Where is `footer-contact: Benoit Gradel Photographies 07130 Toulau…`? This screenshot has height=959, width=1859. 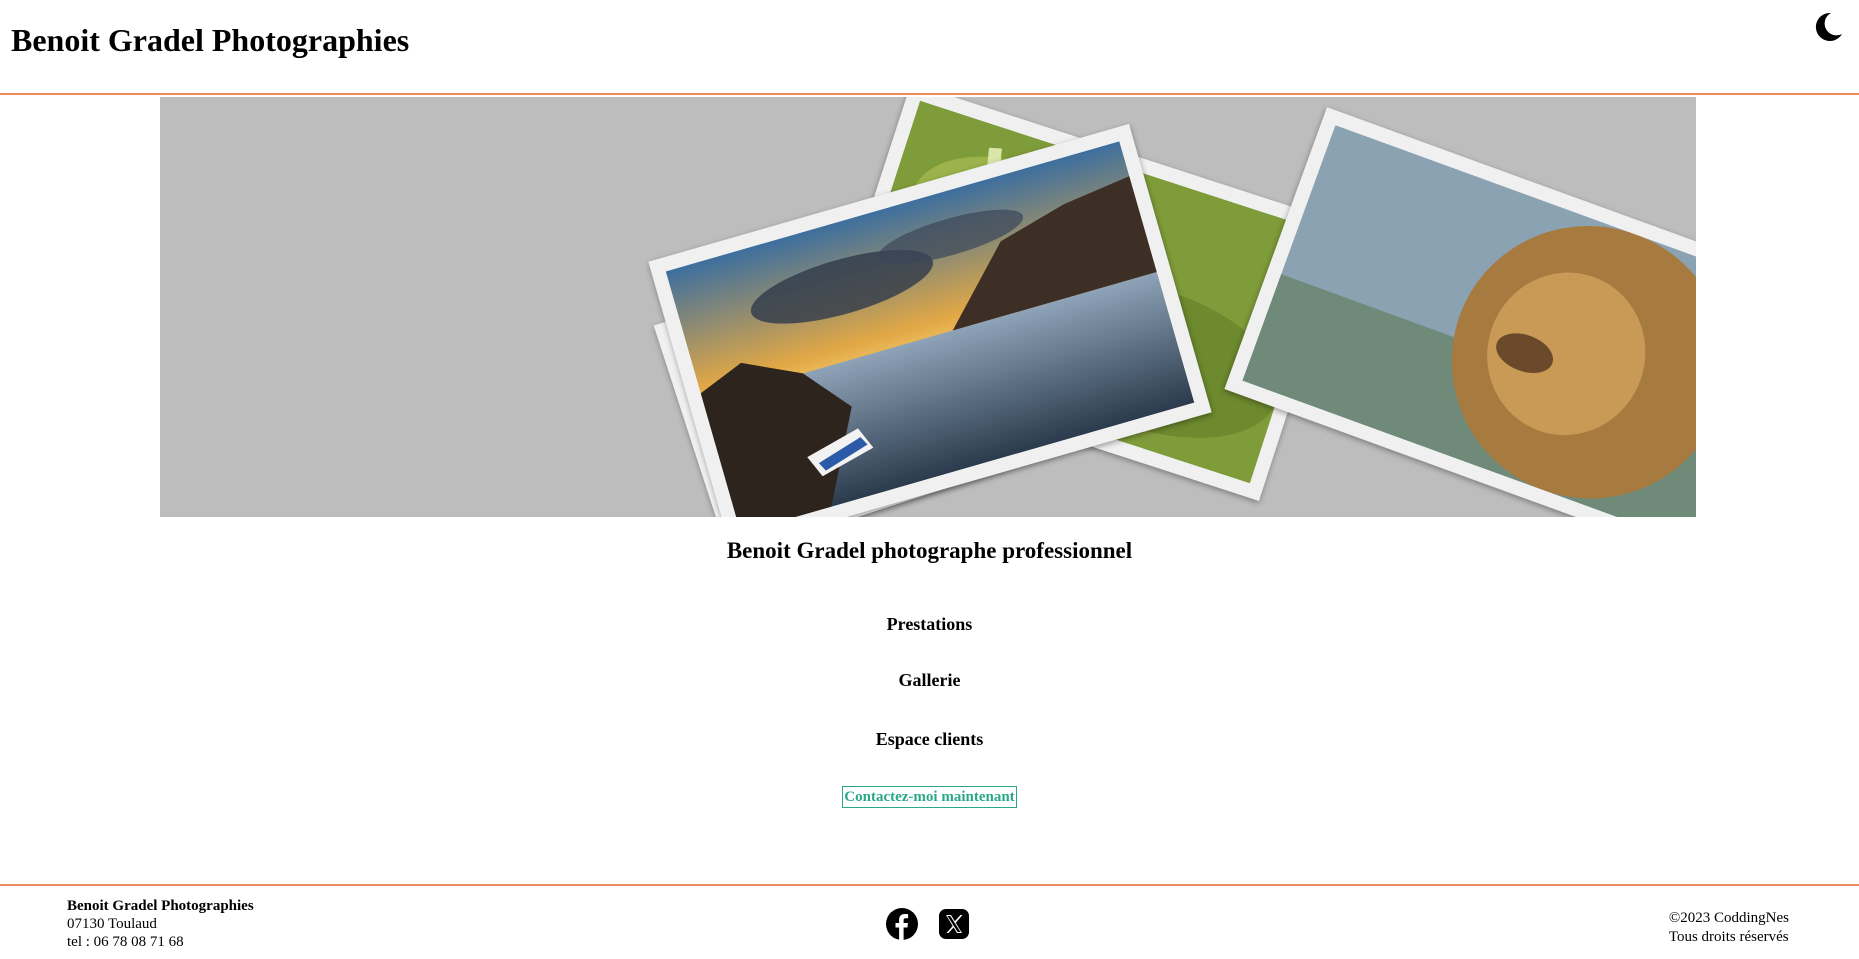
footer-contact: Benoit Gradel Photographies 07130 Toulau… is located at coordinates (160, 924).